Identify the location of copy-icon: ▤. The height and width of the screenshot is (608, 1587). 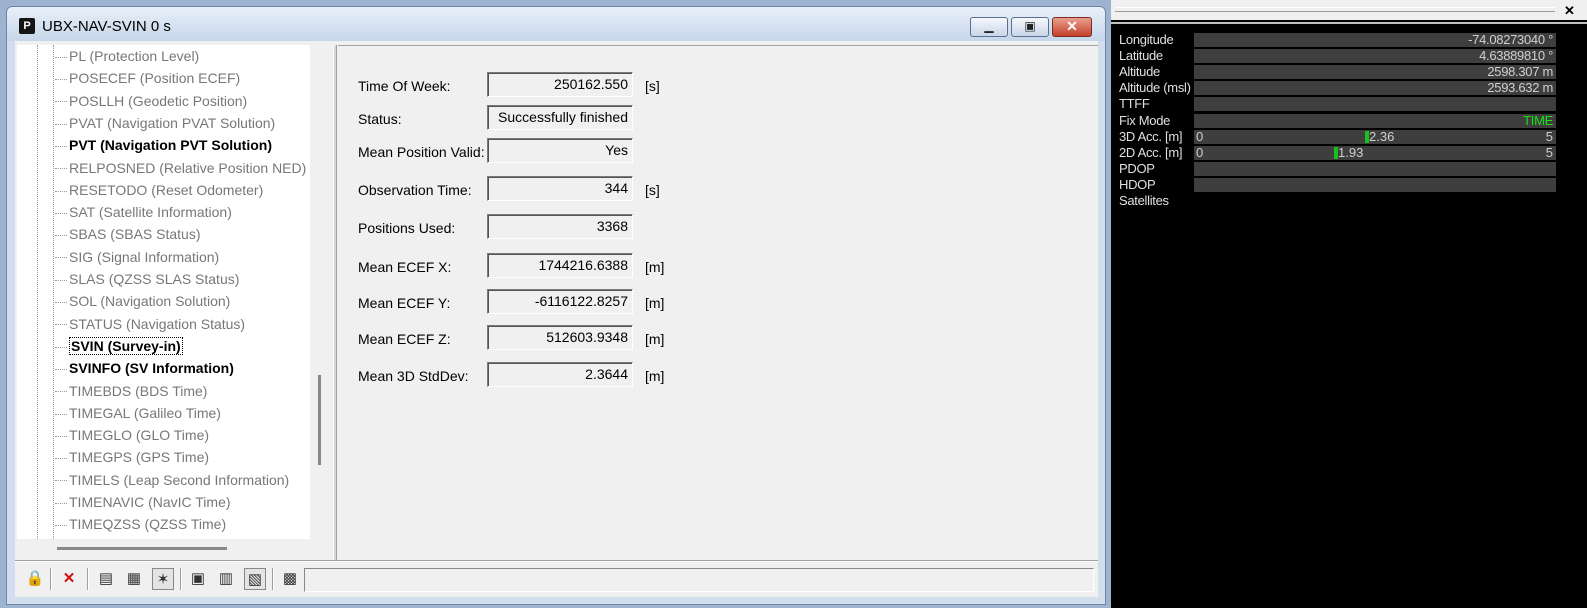
(106, 579).